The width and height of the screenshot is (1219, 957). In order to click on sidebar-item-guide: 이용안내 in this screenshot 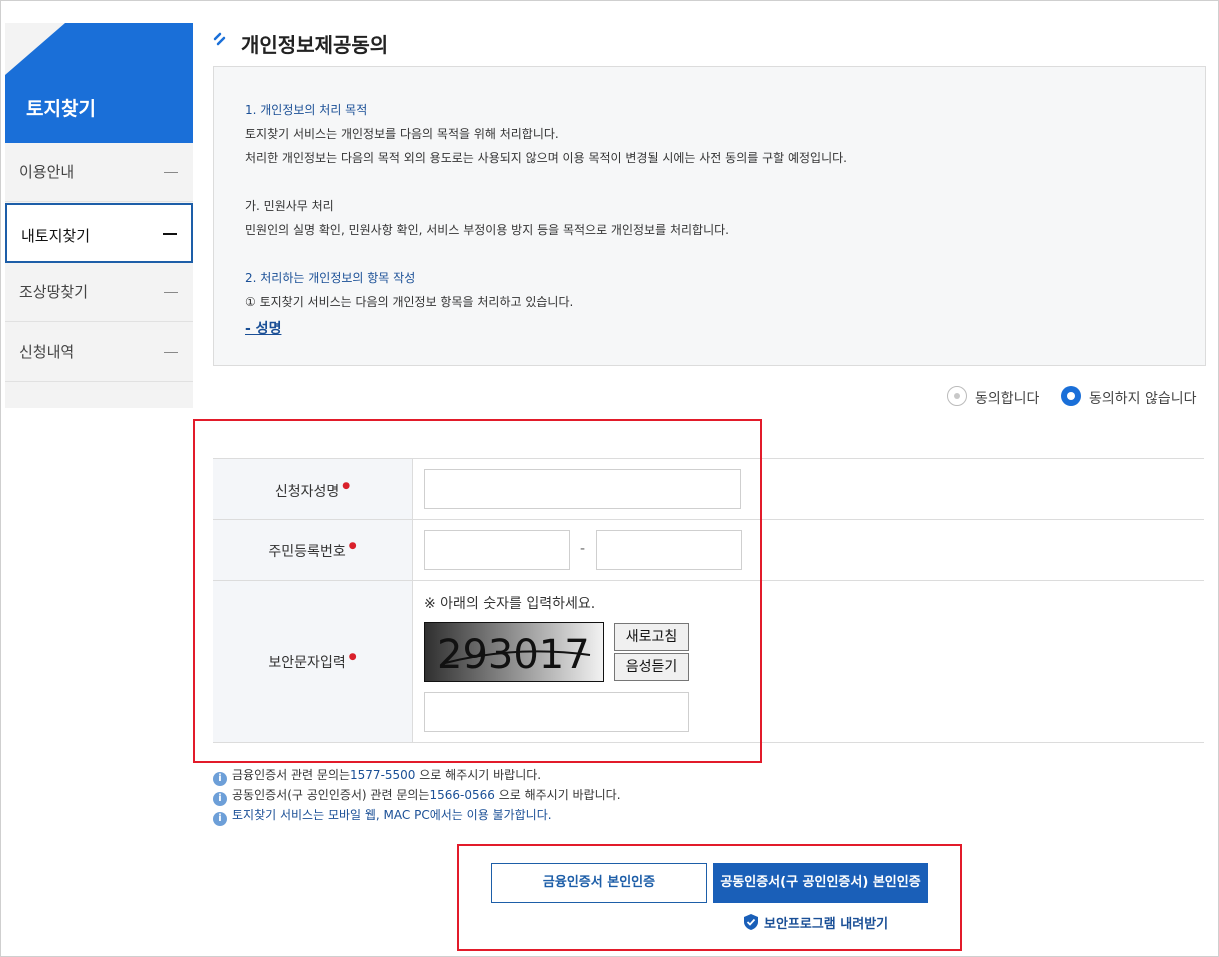, I will do `click(99, 172)`.